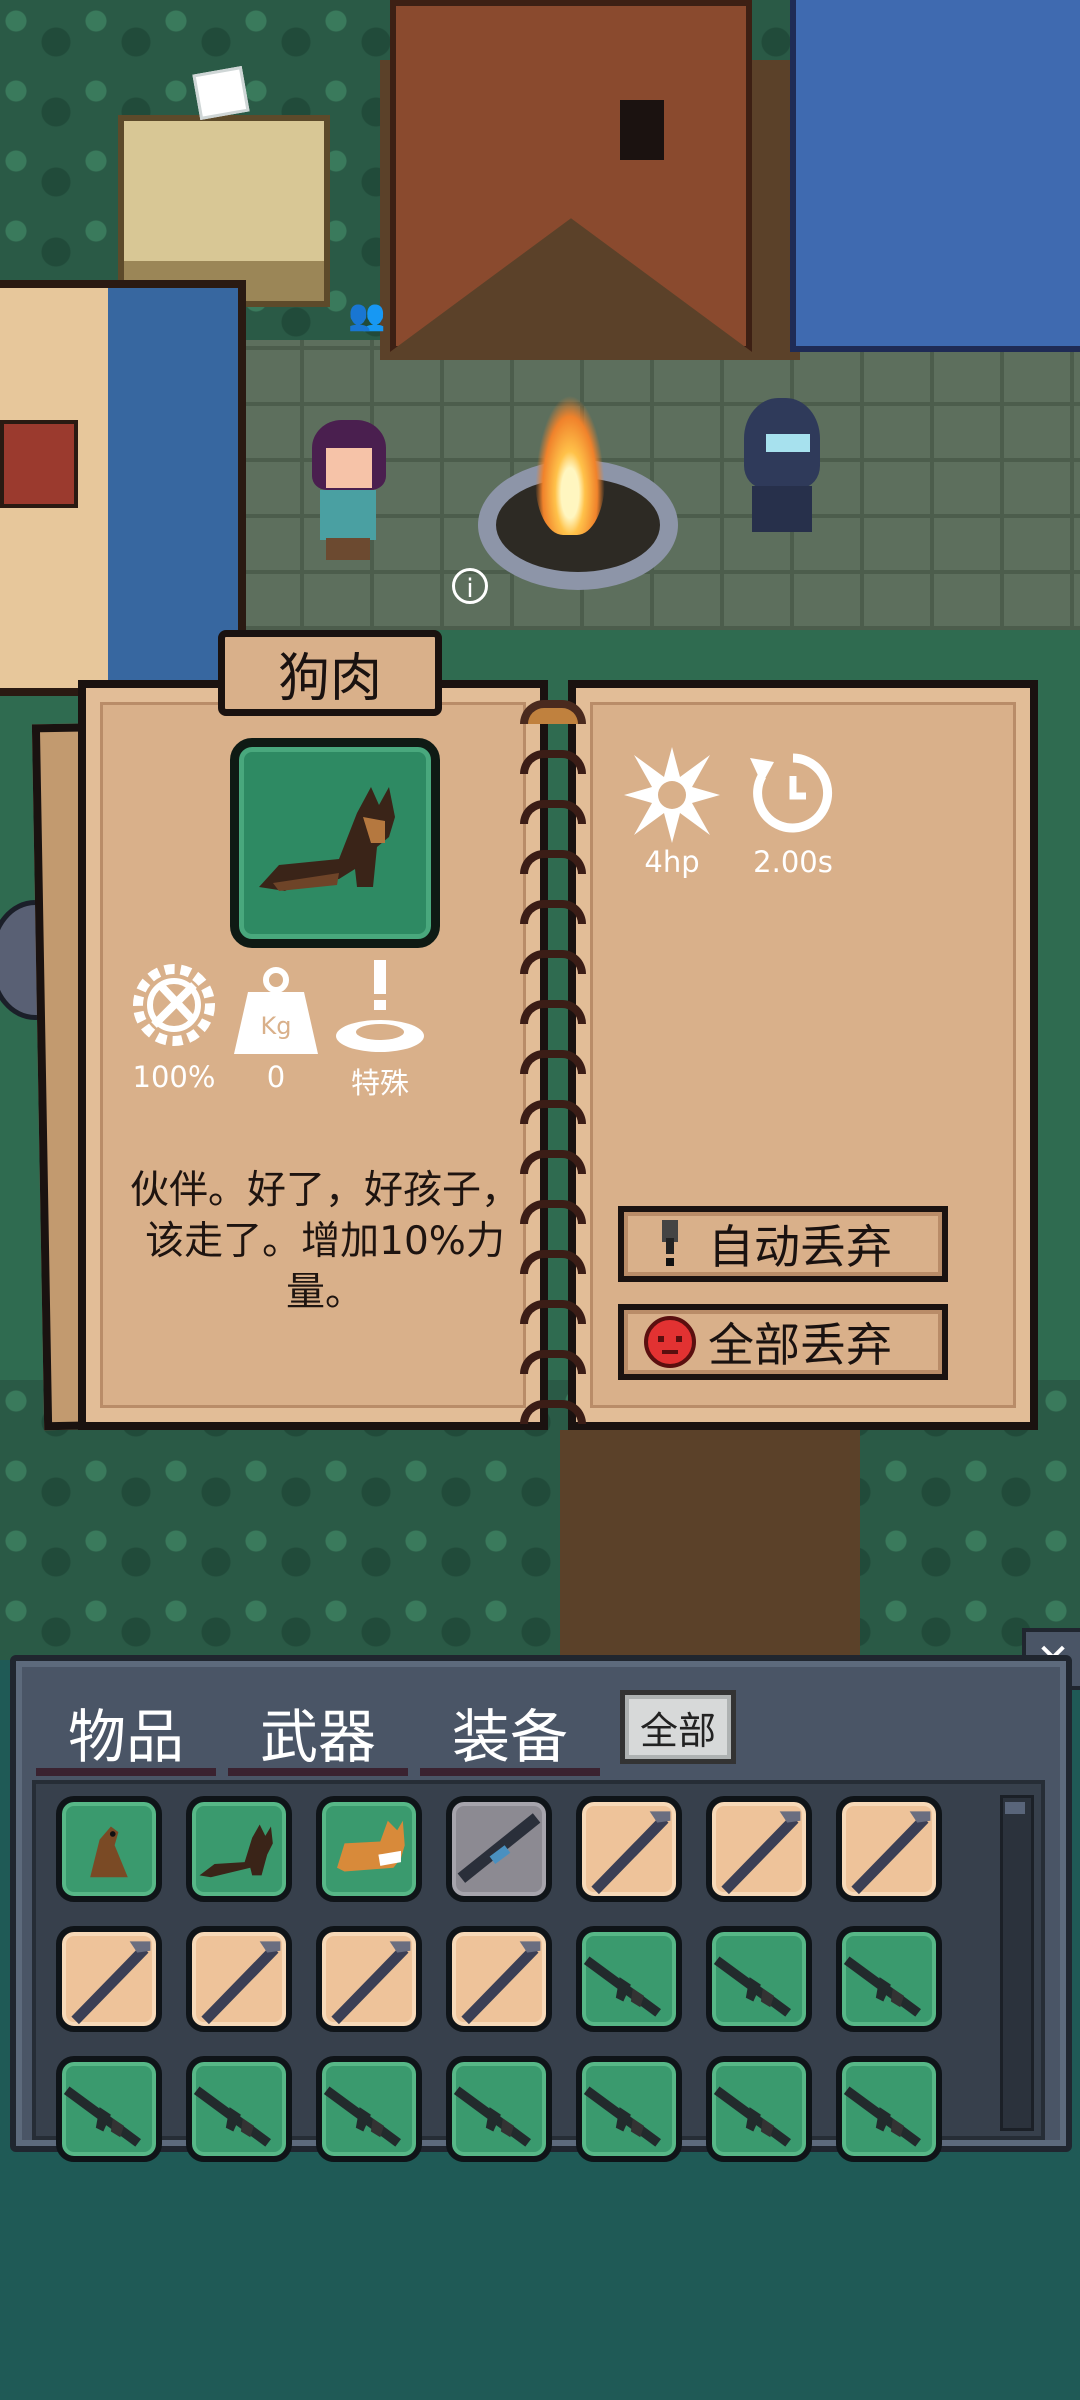 This screenshot has height=2400, width=1080. What do you see at coordinates (935, 176) in the screenshot?
I see `blue-tent` at bounding box center [935, 176].